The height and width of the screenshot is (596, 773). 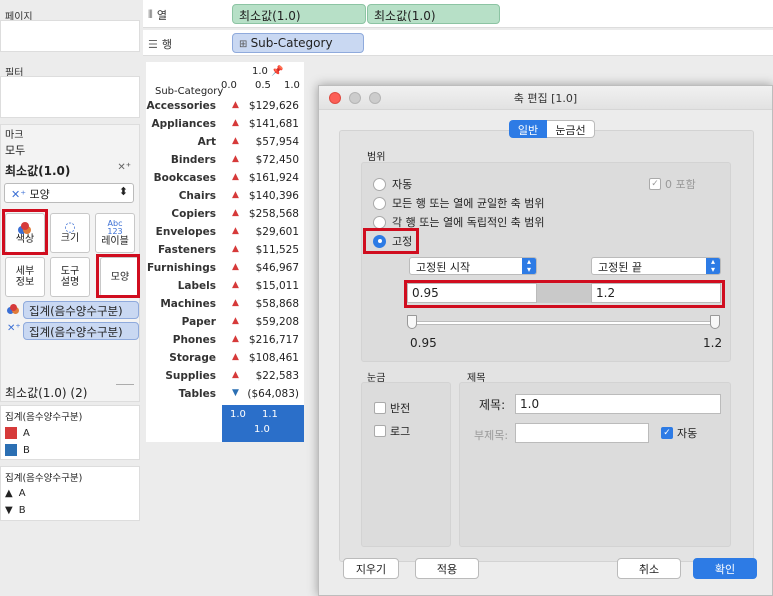 I want to click on detail-button: 세부 정보, so click(x=25, y=277).